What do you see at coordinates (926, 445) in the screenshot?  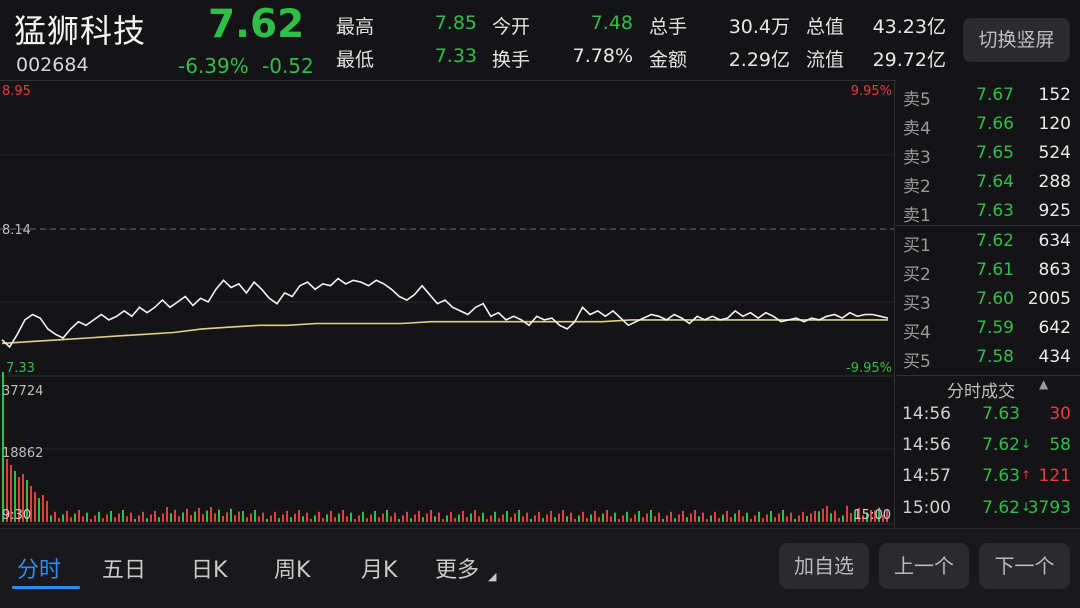 I see `tick-time: 14:56` at bounding box center [926, 445].